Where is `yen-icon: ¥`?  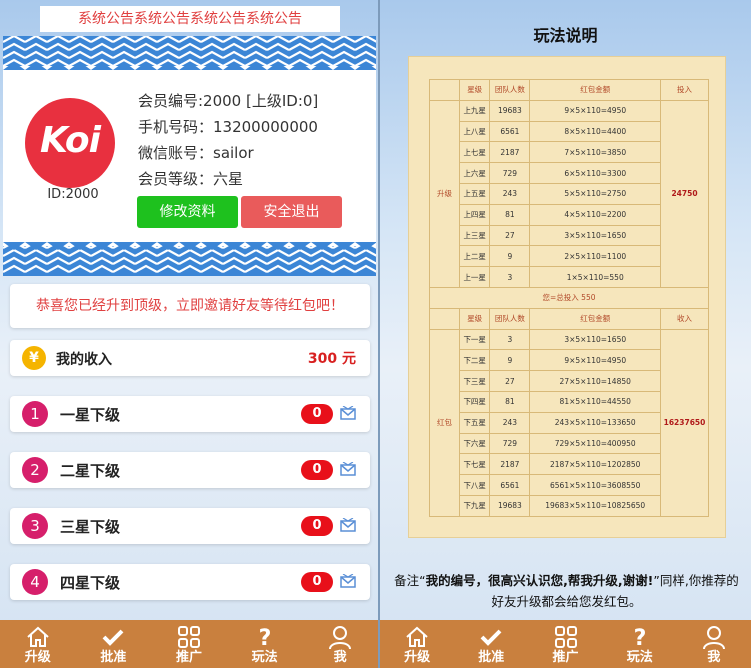 yen-icon: ¥ is located at coordinates (34, 358).